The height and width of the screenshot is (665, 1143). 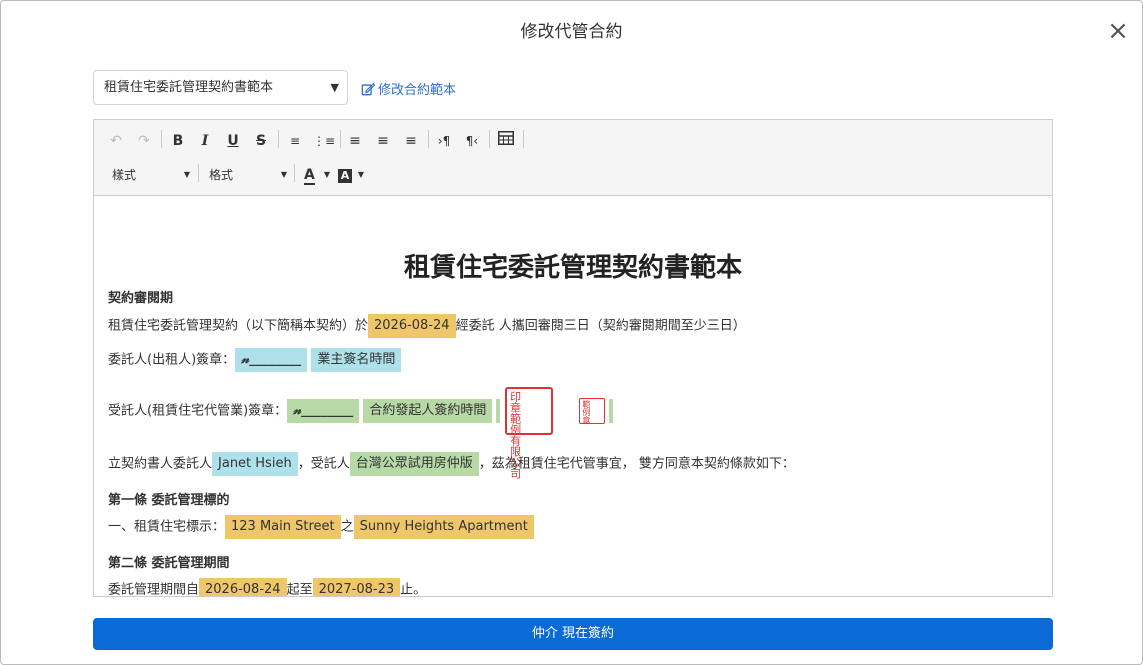 What do you see at coordinates (243, 587) in the screenshot?
I see `start-date-field: 2026-08-24` at bounding box center [243, 587].